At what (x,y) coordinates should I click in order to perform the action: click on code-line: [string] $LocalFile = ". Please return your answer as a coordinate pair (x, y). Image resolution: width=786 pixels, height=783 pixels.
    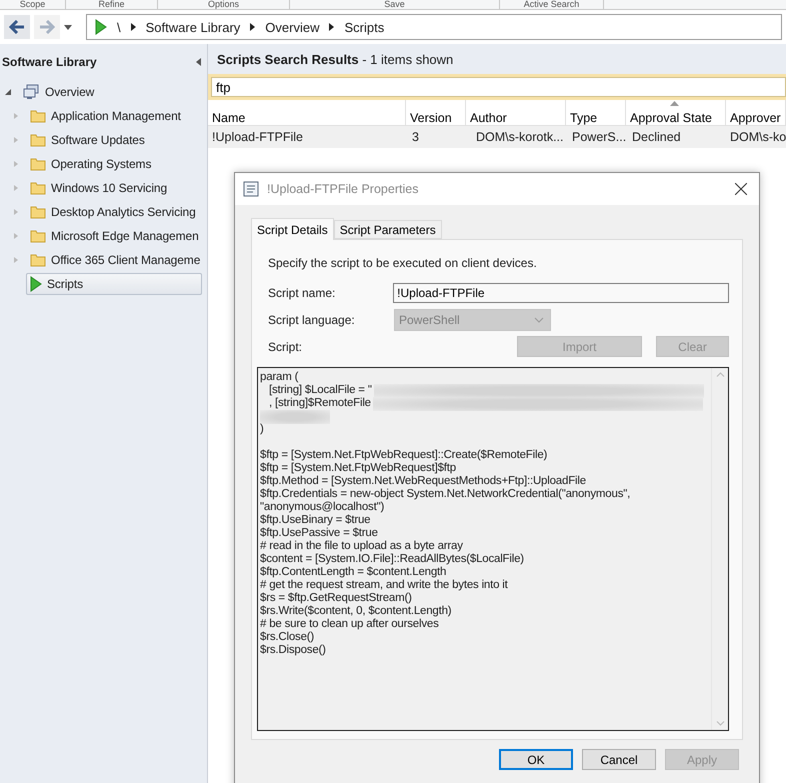
    Looking at the image, I should click on (320, 390).